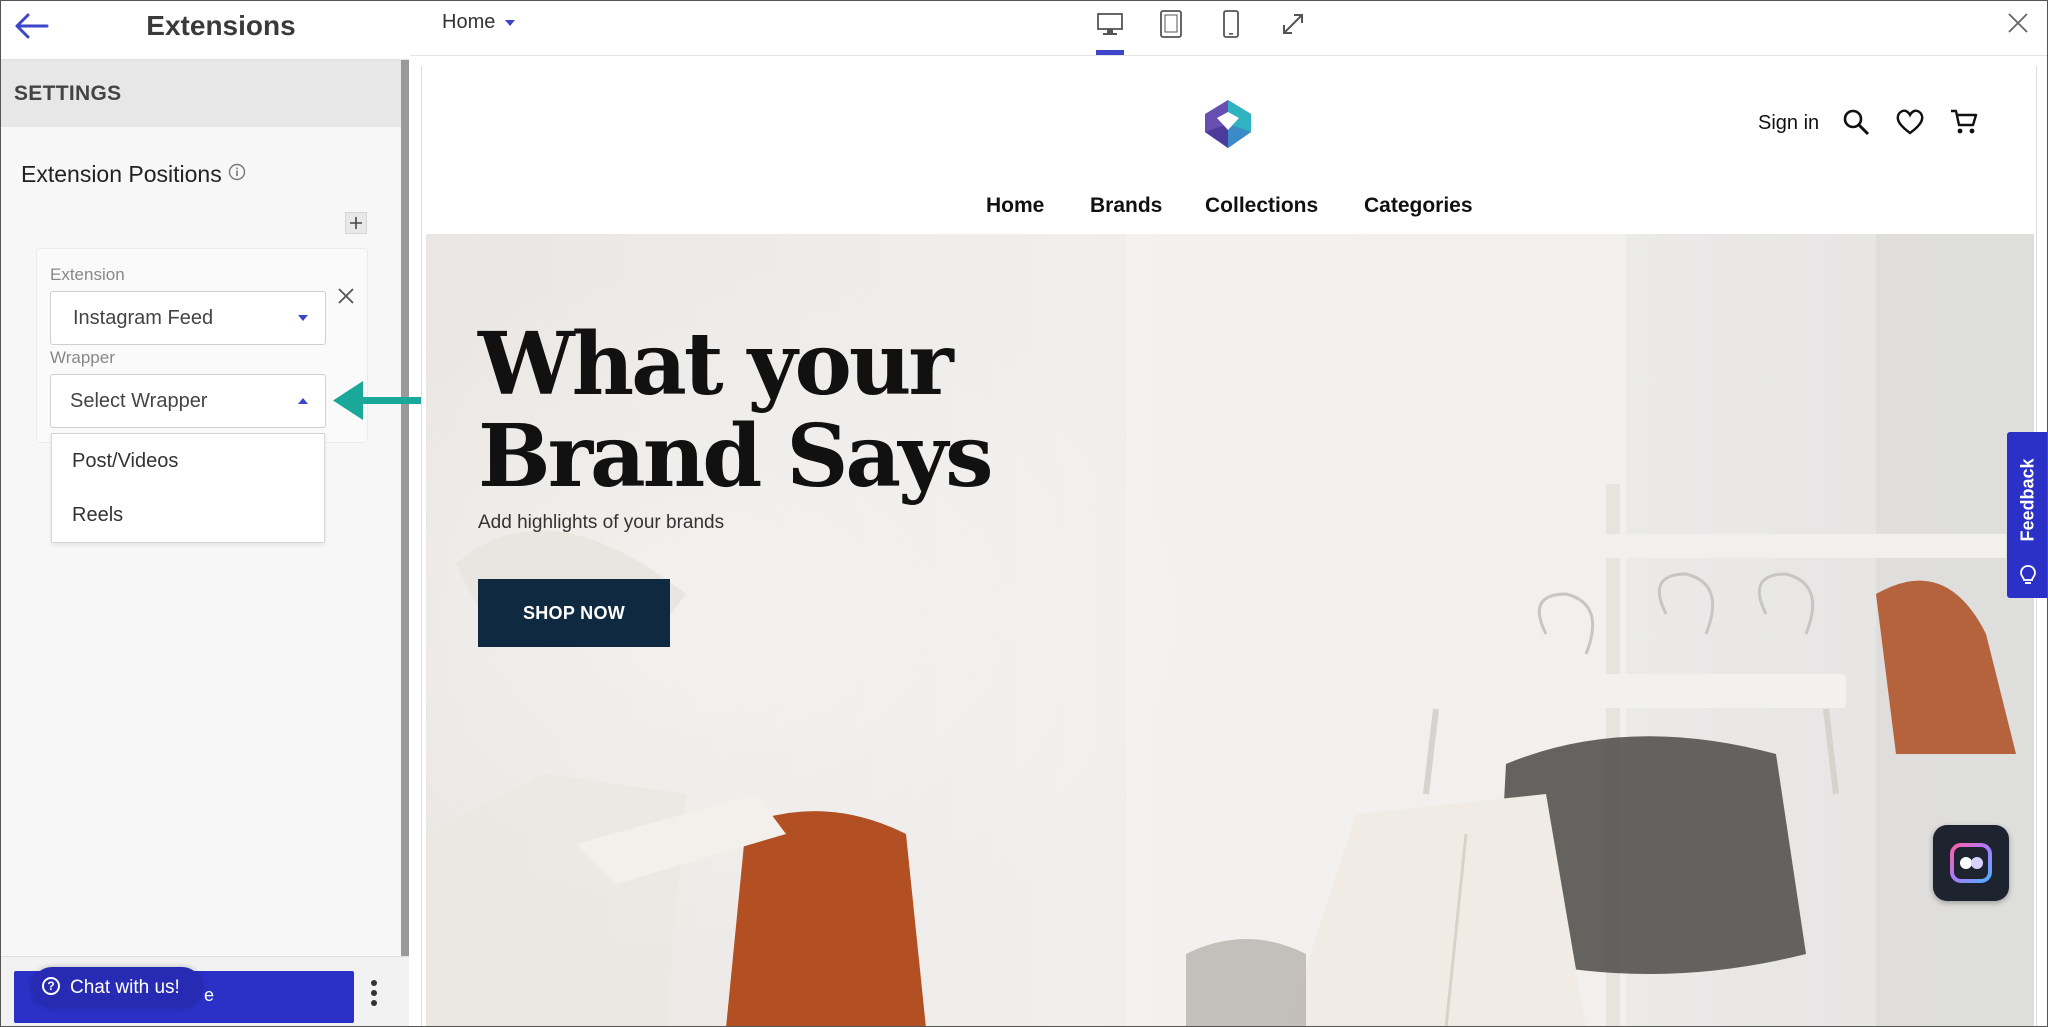  Describe the element at coordinates (2018, 23) in the screenshot. I see `close-icon` at that location.